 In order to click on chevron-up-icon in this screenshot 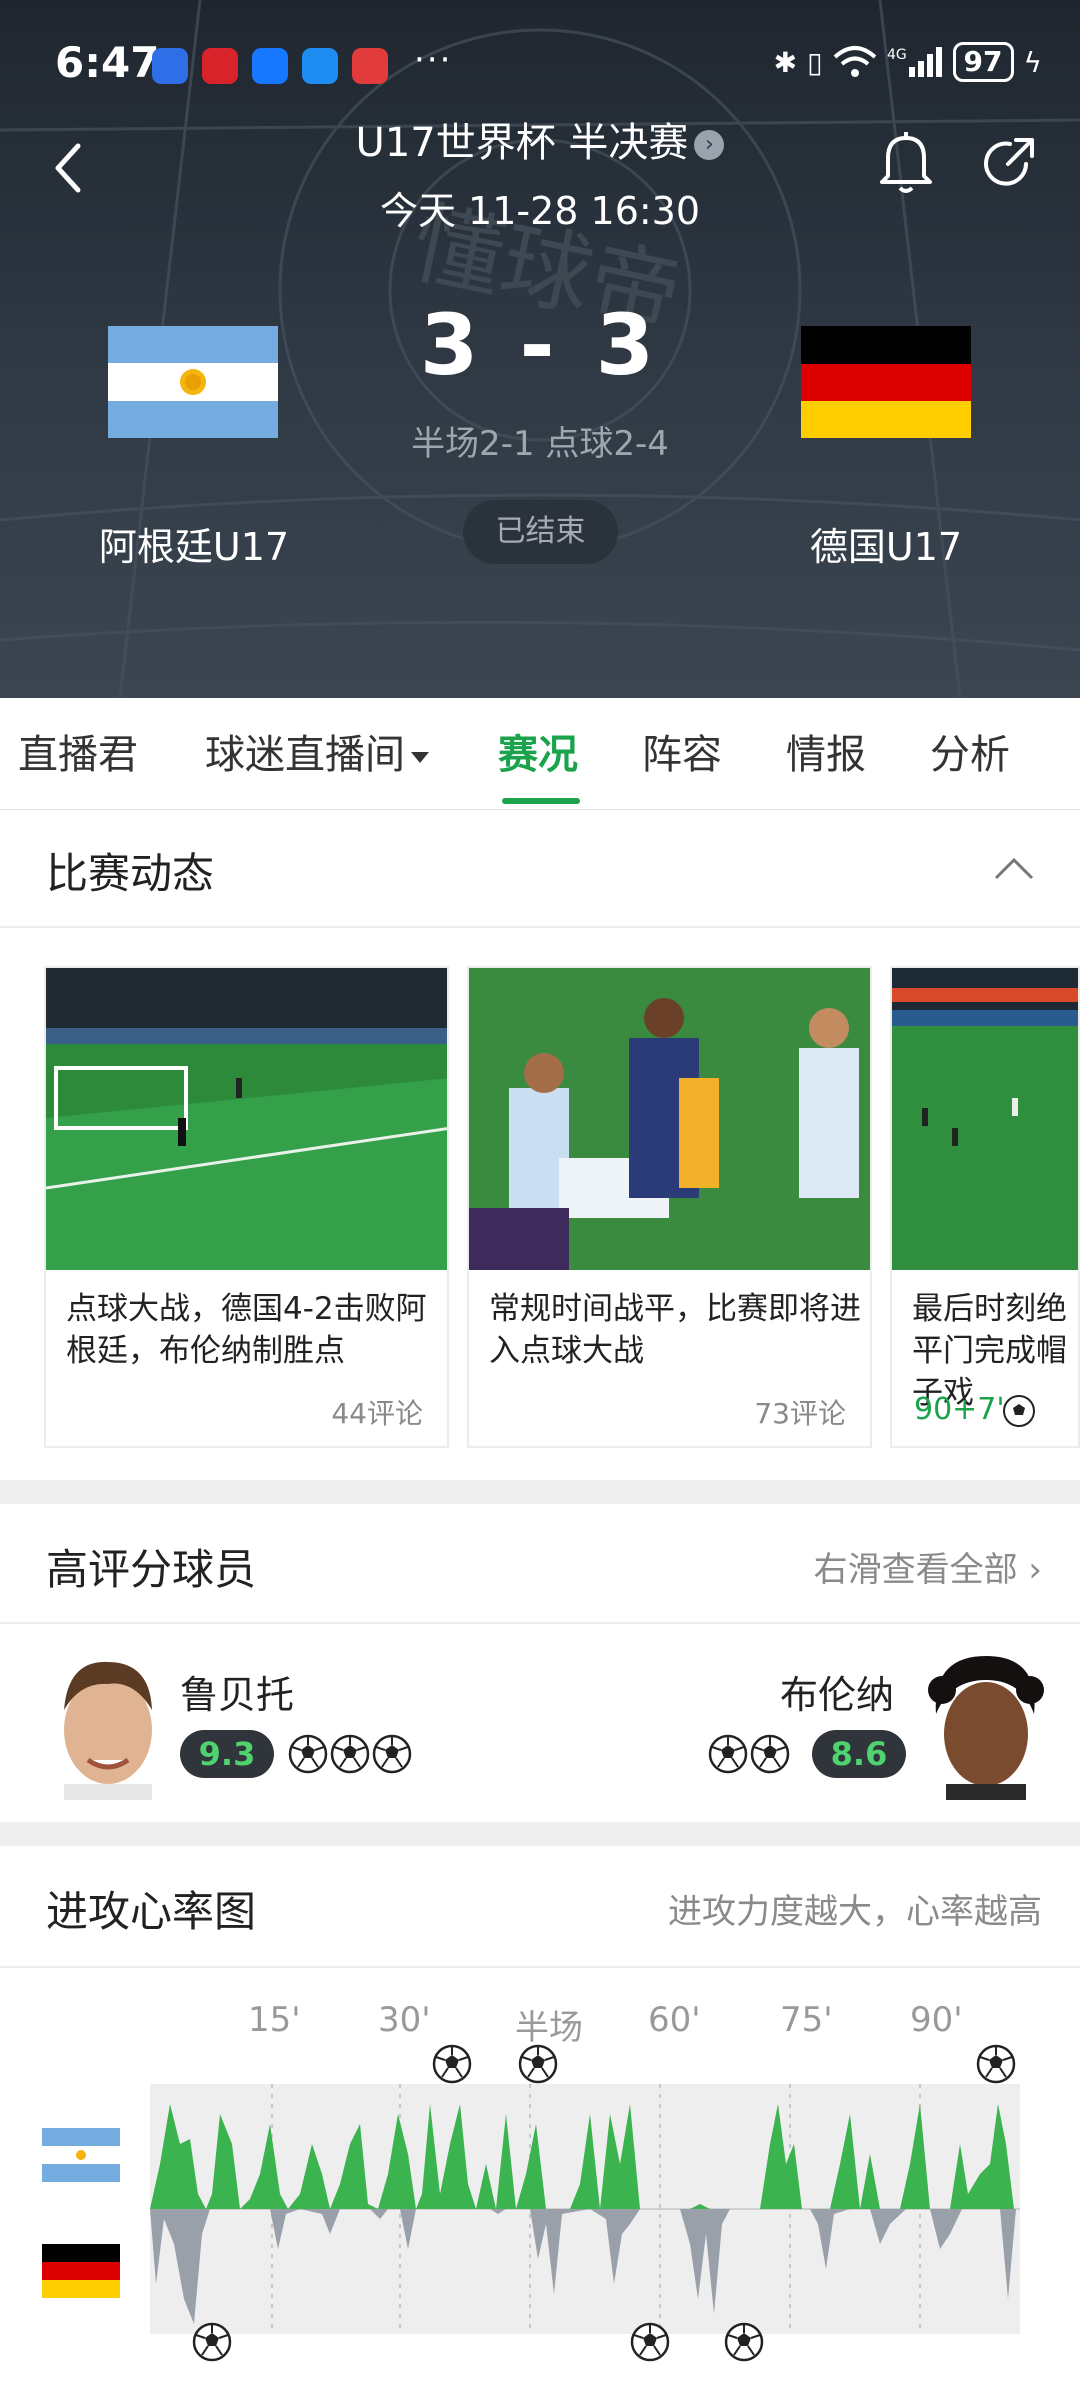, I will do `click(1014, 869)`.